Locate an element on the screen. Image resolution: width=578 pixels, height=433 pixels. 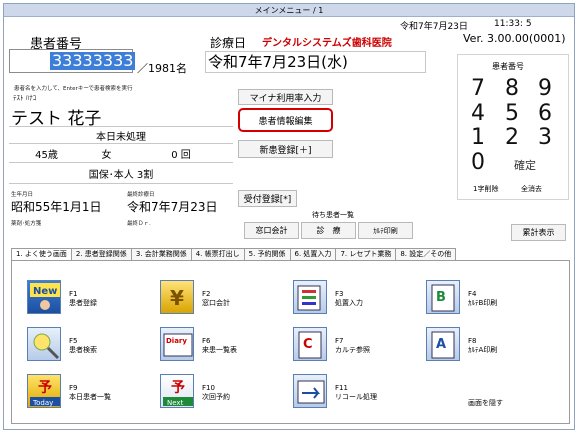
keypad-title: 患者番号 is located at coordinates (508, 66).